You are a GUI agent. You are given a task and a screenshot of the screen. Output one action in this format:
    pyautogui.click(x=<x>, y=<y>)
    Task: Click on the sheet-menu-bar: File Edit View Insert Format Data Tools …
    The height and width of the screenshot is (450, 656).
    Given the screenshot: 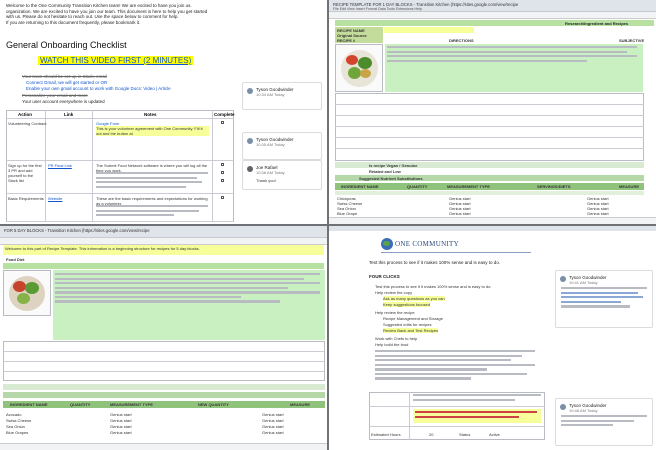 What is the action you would take?
    pyautogui.click(x=377, y=9)
    